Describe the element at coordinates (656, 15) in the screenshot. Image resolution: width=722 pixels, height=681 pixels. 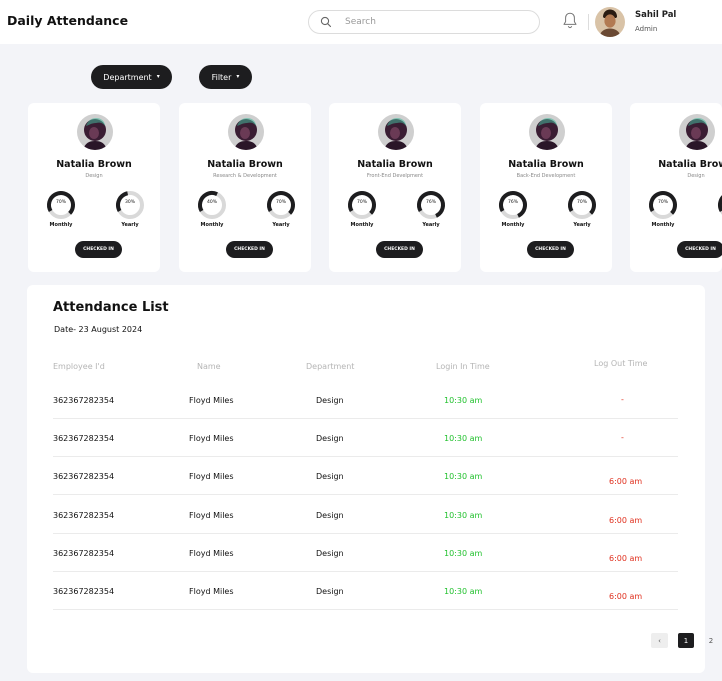
I see `user-name: Sahil Pal` at that location.